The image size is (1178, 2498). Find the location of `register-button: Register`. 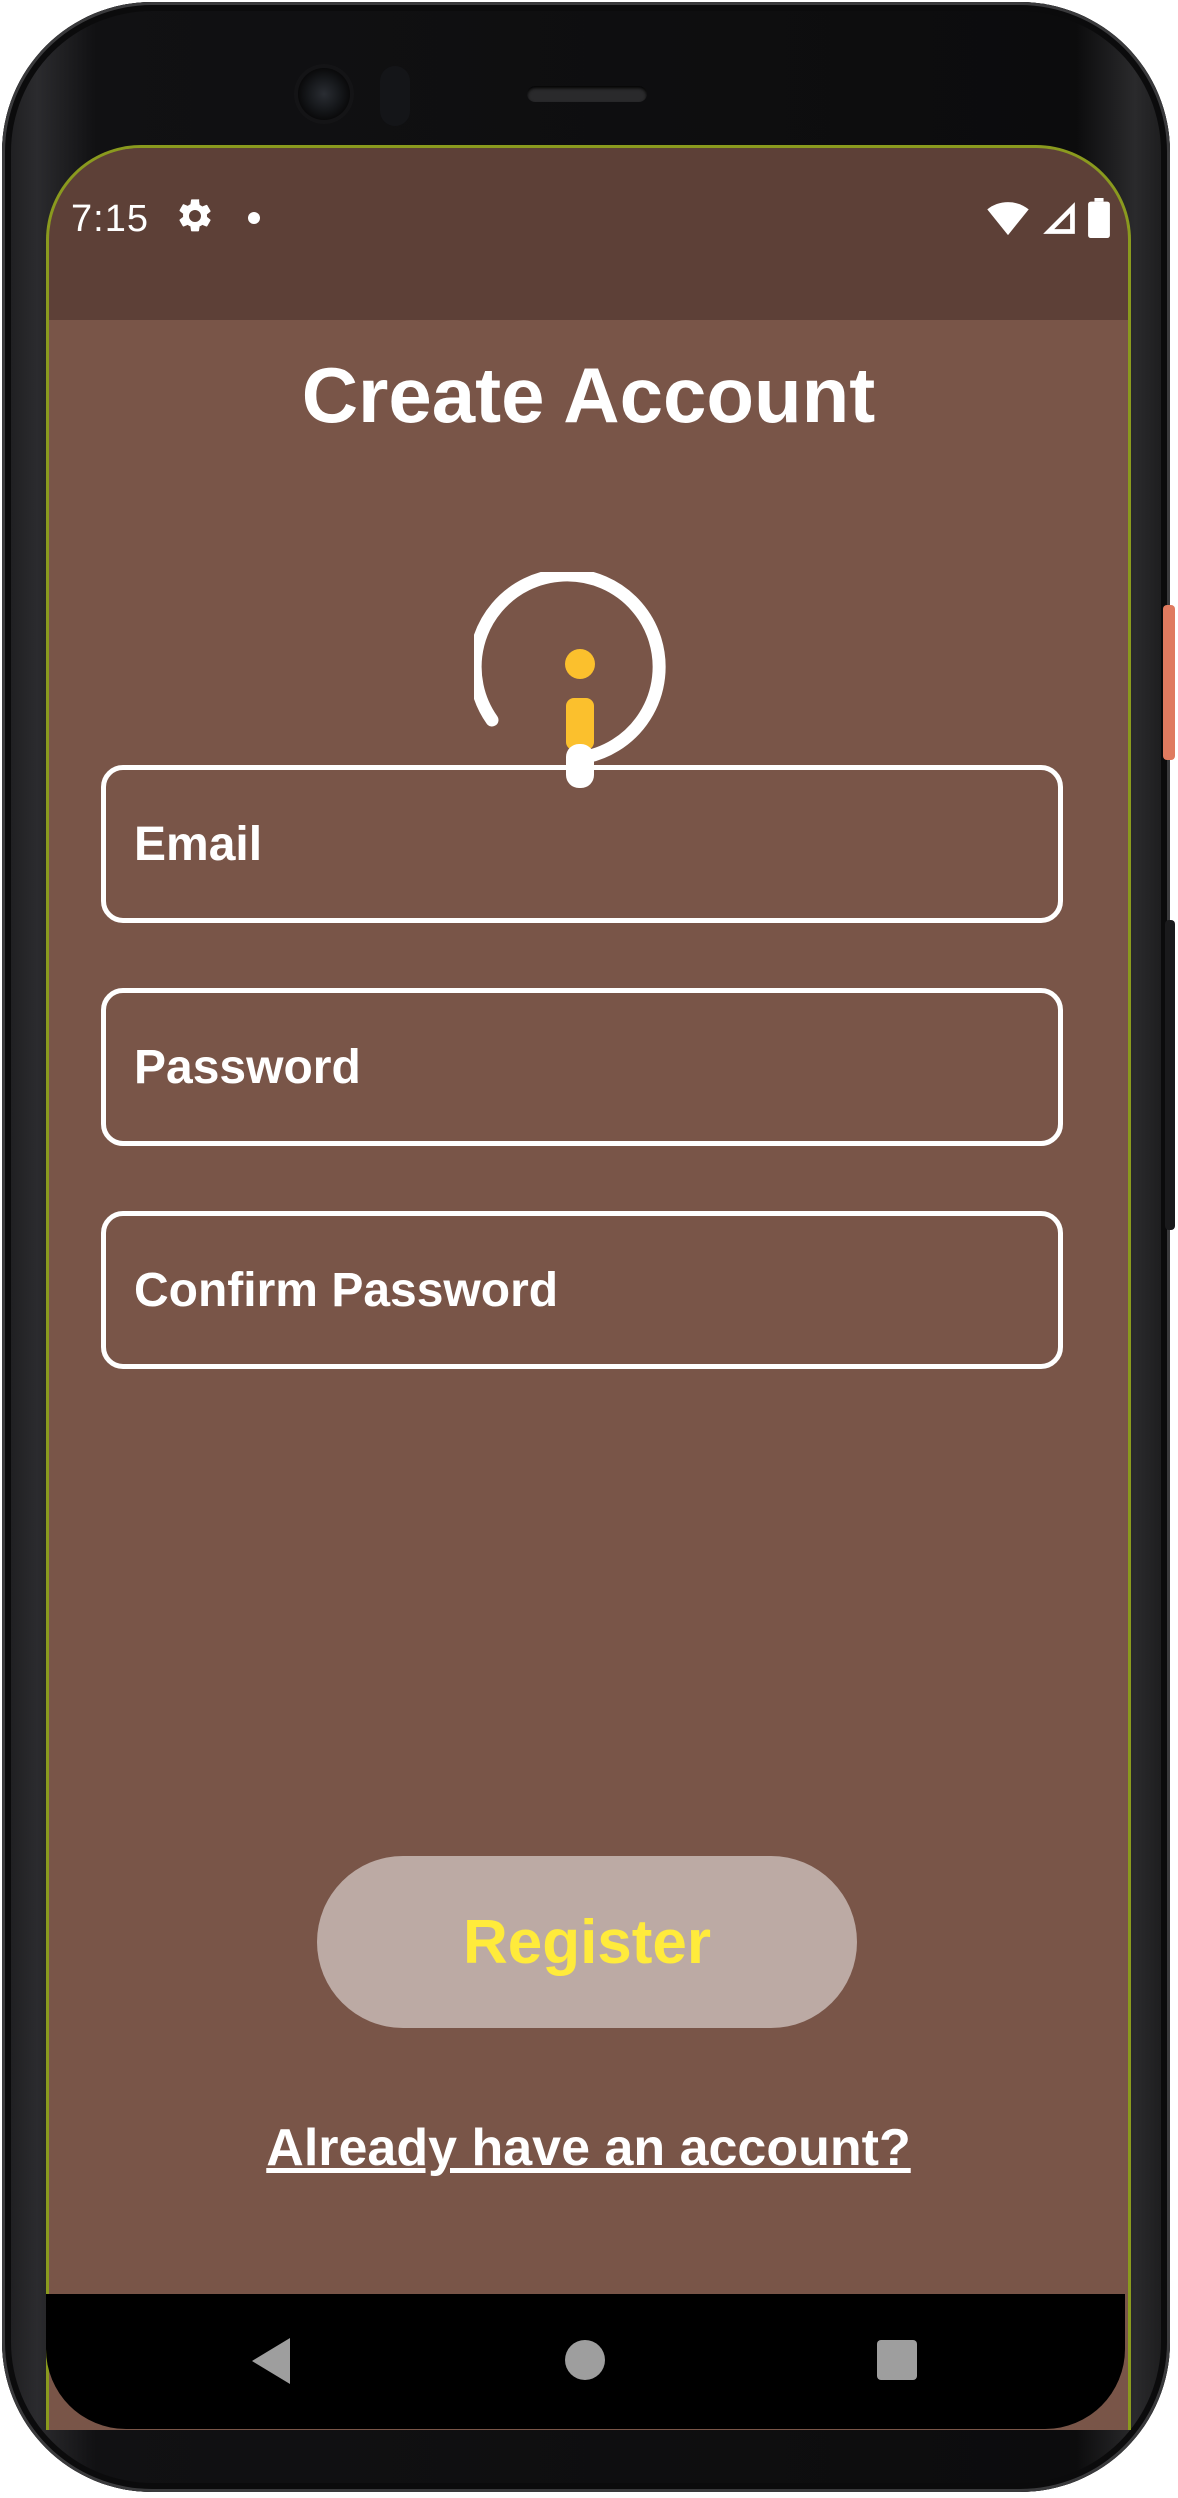

register-button: Register is located at coordinates (587, 1942).